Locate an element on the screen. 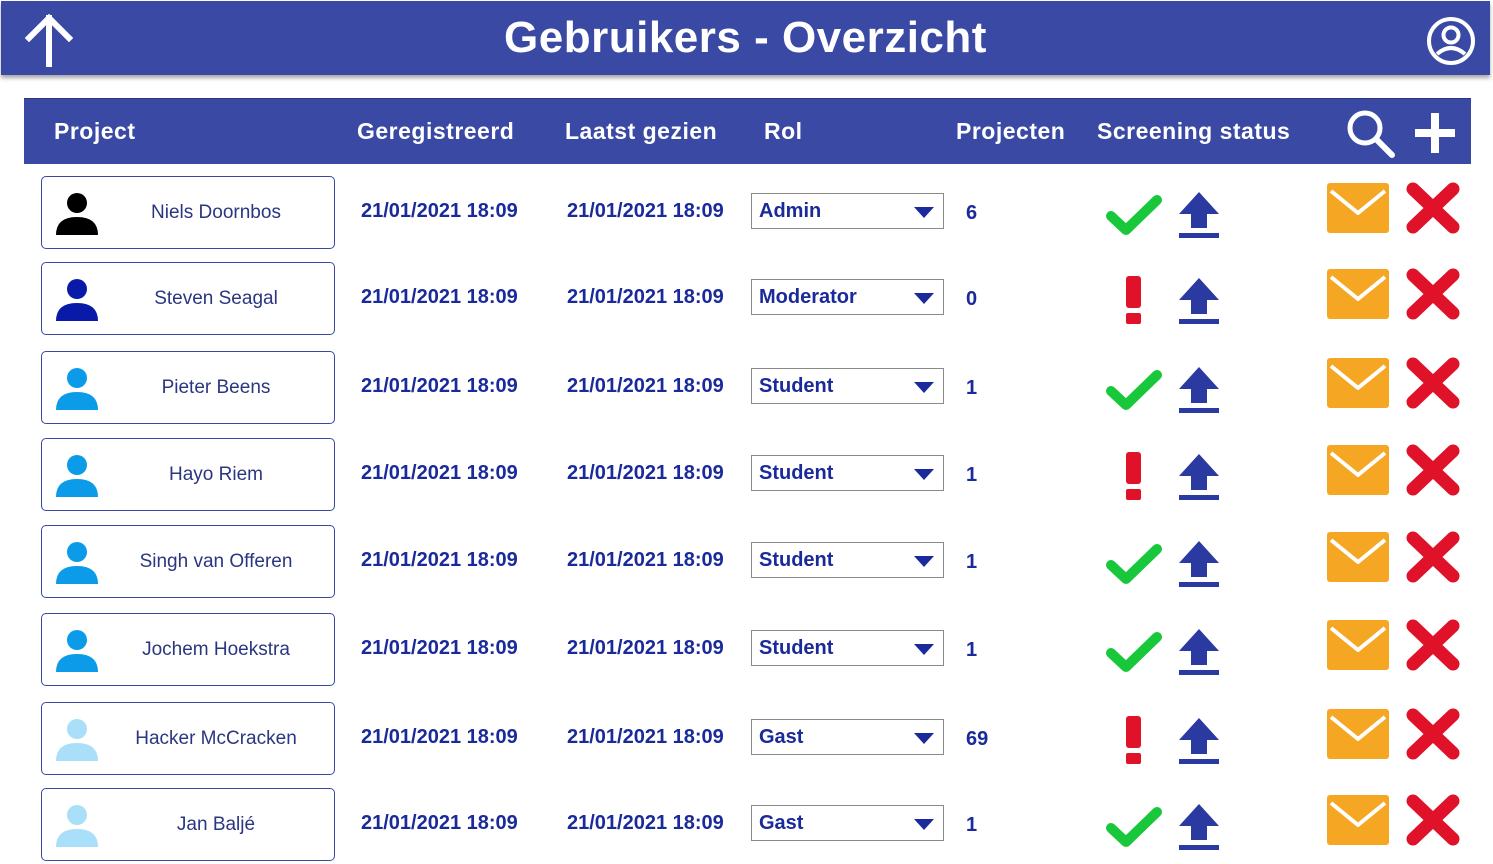 Image resolution: width=1493 pixels, height=864 pixels. user-name: Steven Seagal is located at coordinates (216, 298).